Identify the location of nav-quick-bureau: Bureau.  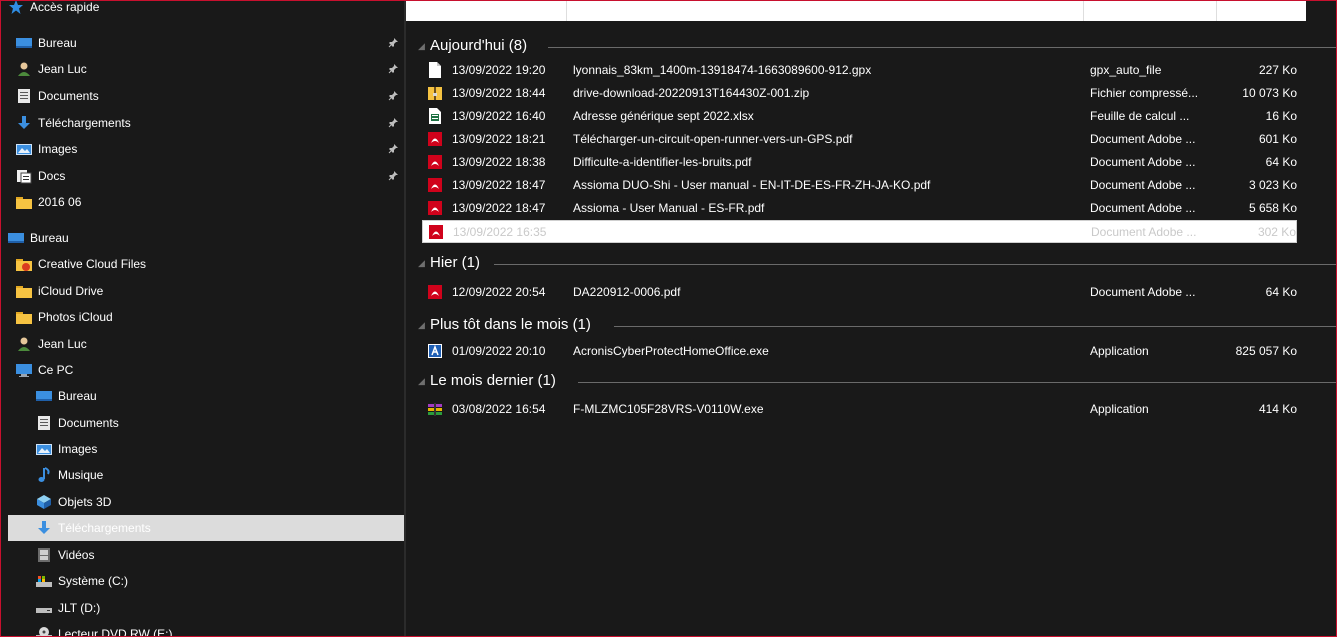
(210, 43).